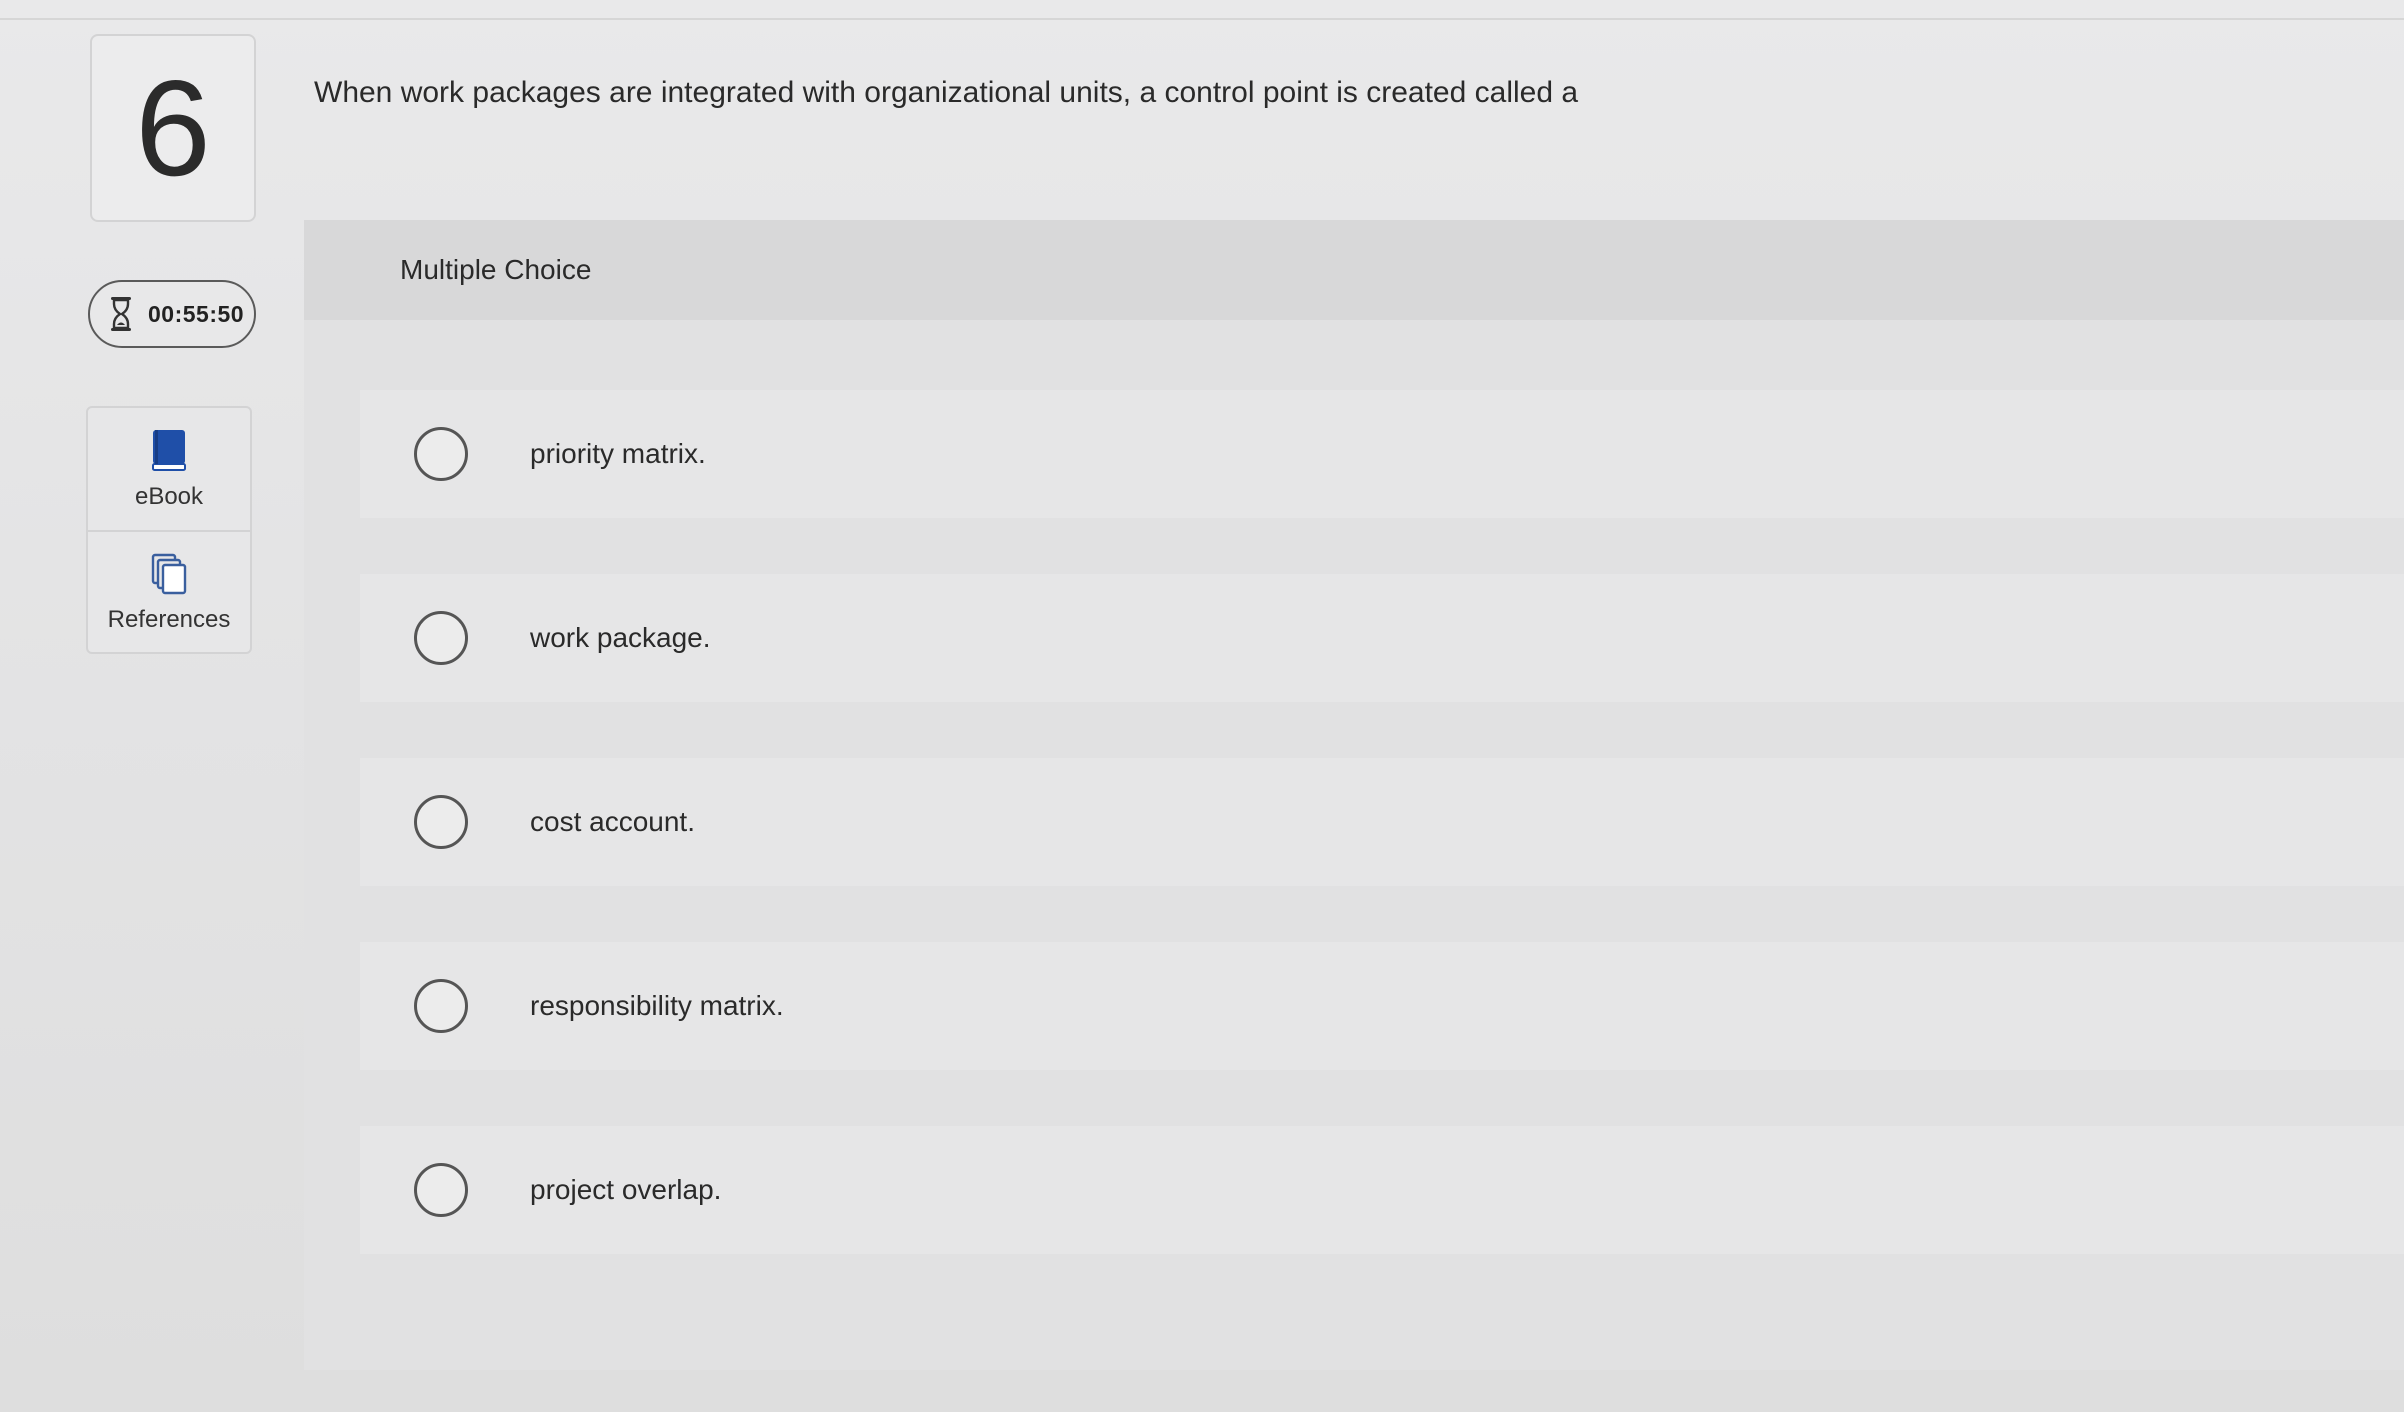 The width and height of the screenshot is (2404, 1412). What do you see at coordinates (169, 576) in the screenshot?
I see `copy-pages-icon` at bounding box center [169, 576].